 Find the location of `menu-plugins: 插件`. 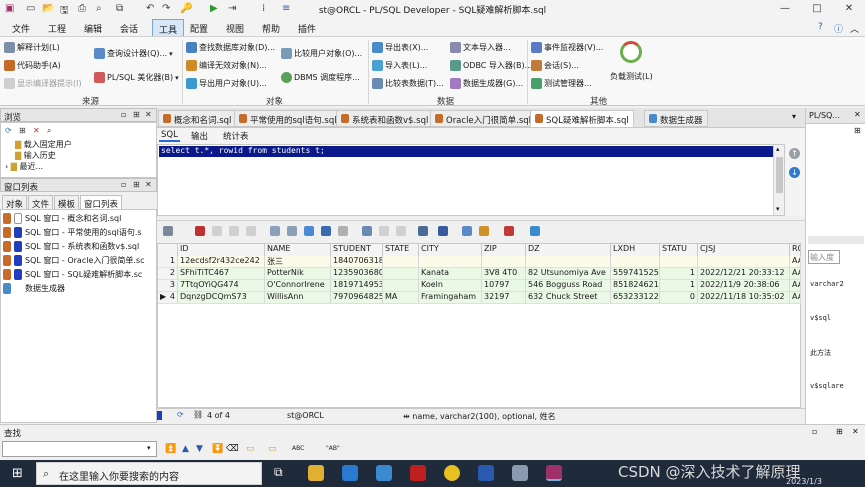

menu-plugins: 插件 is located at coordinates (307, 28).